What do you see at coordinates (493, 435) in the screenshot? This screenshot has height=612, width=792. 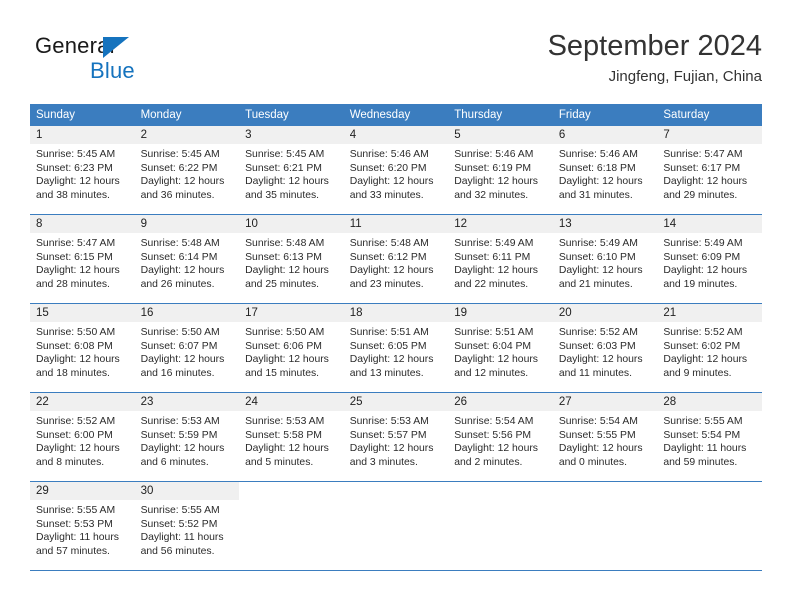 I see `sunset-text: Sunset: 5:56 PM` at bounding box center [493, 435].